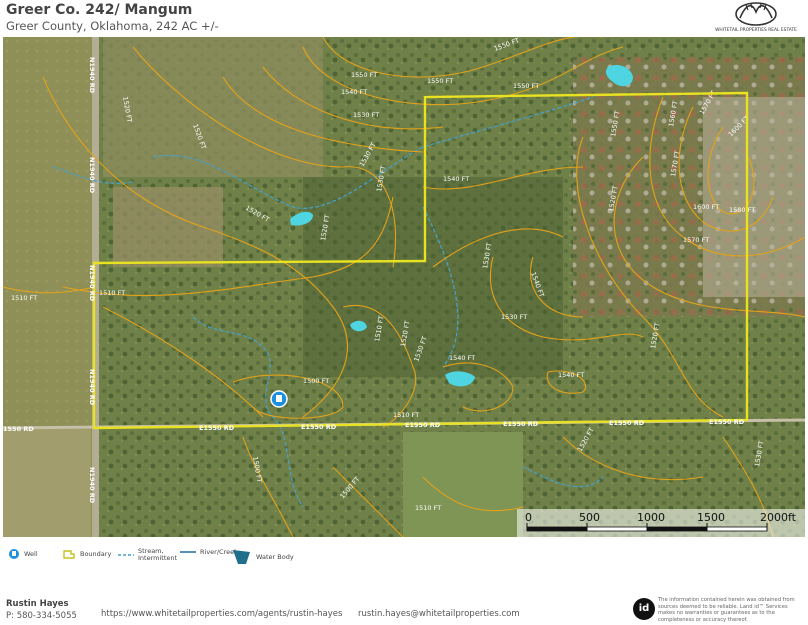 This screenshot has height=625, width=808. I want to click on svg-text: 1570 FT, so click(696, 240).